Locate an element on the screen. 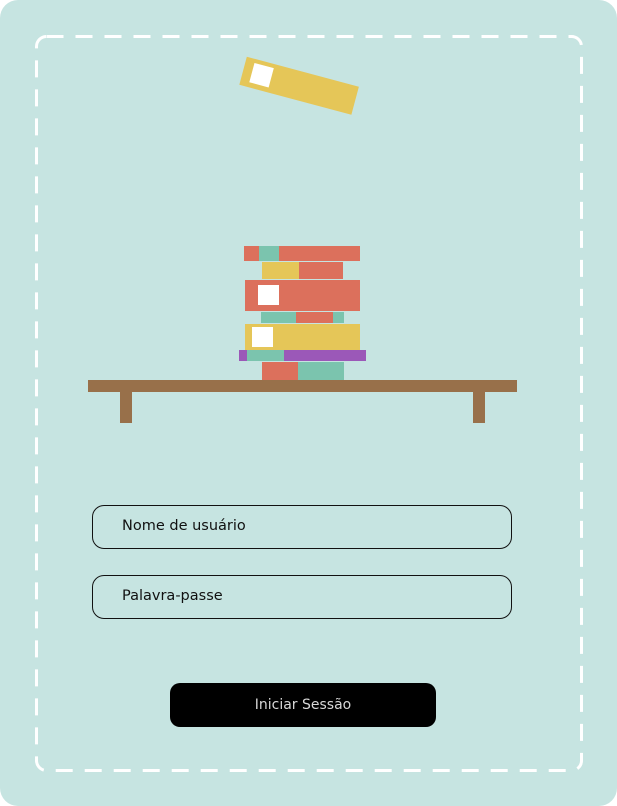 This screenshot has height=806, width=617. login-button-label: Iniciar Sessão is located at coordinates (303, 705).